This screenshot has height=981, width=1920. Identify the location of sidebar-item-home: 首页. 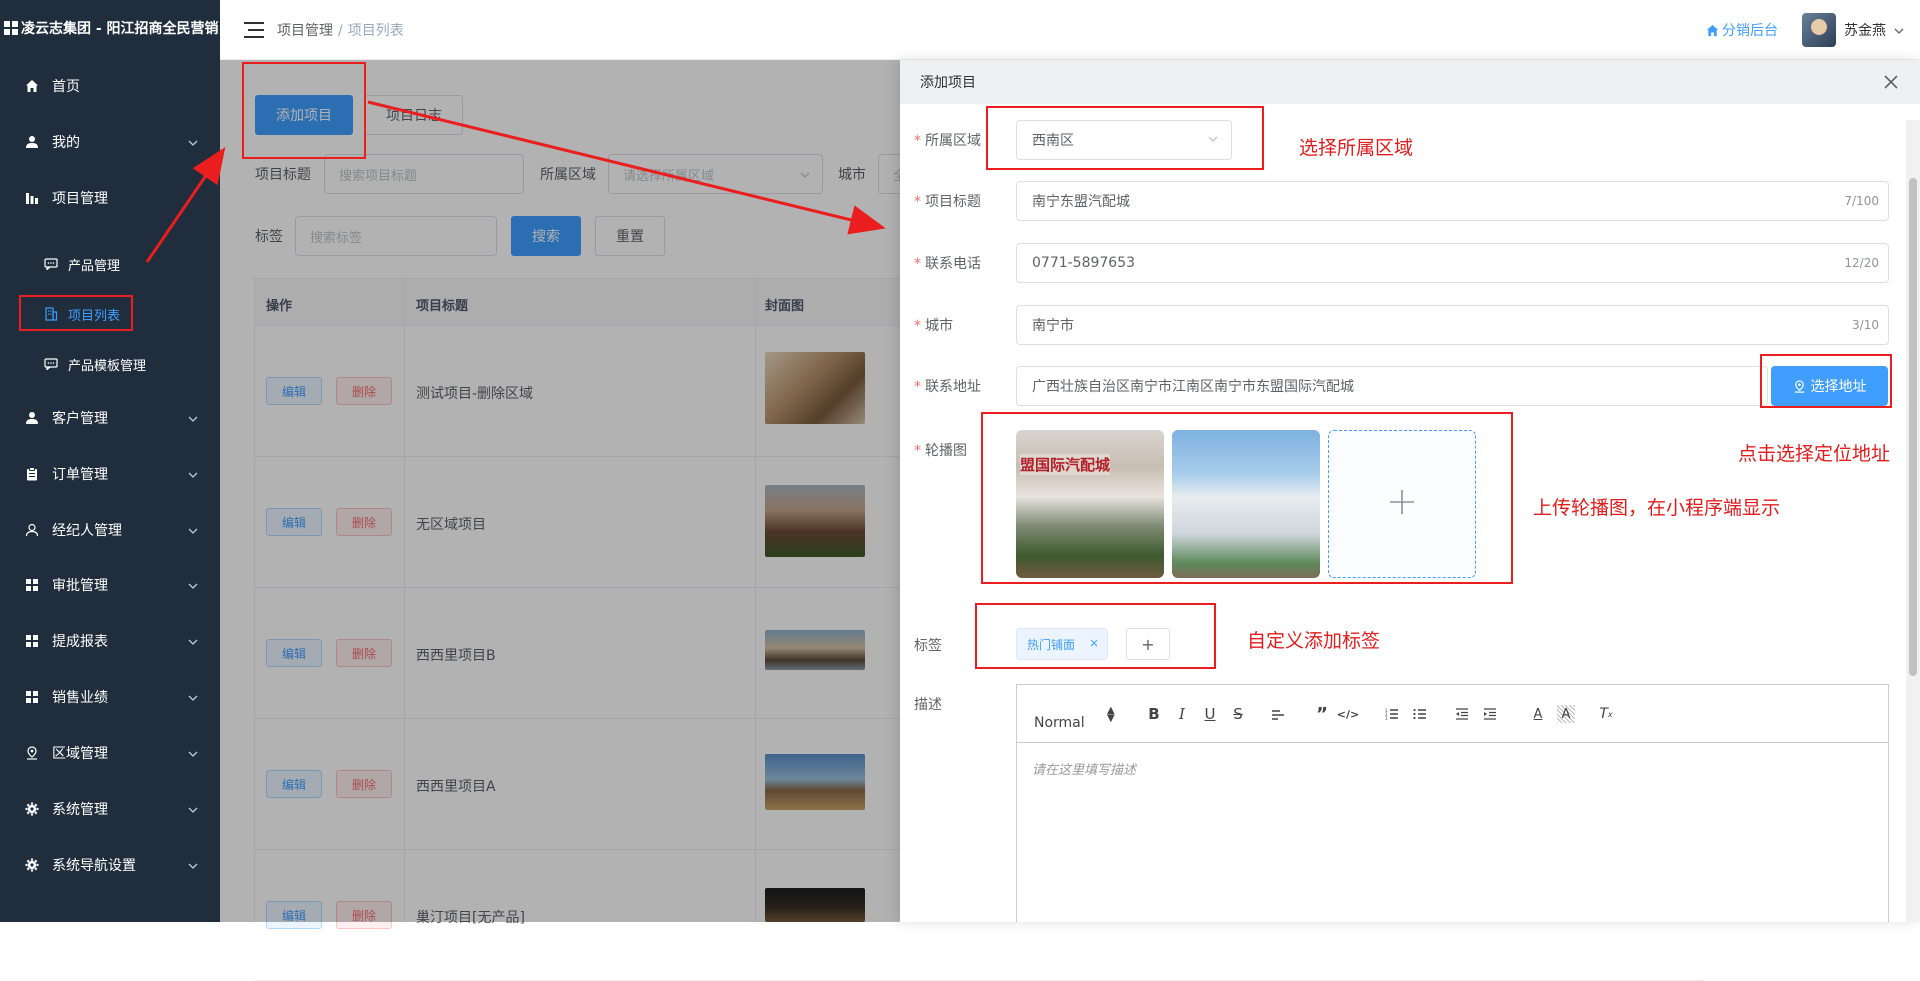
(110, 86).